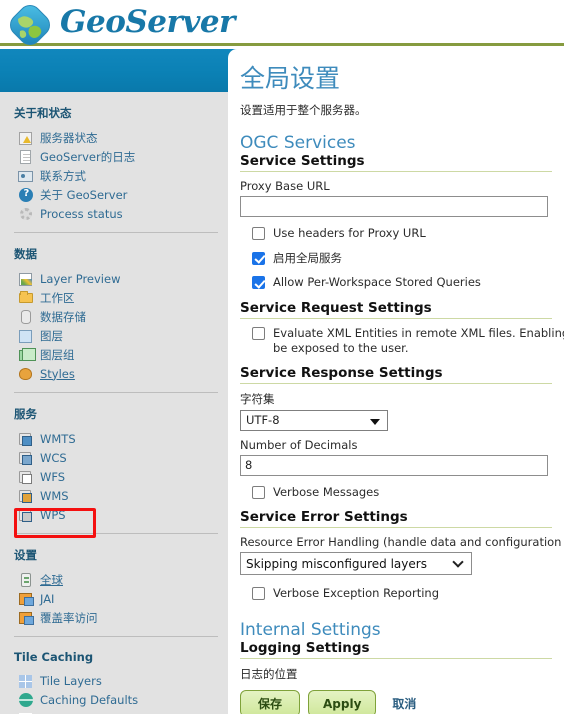 This screenshot has height=714, width=564. I want to click on page-subtitle: 设置适用于整个服务器。, so click(303, 109).